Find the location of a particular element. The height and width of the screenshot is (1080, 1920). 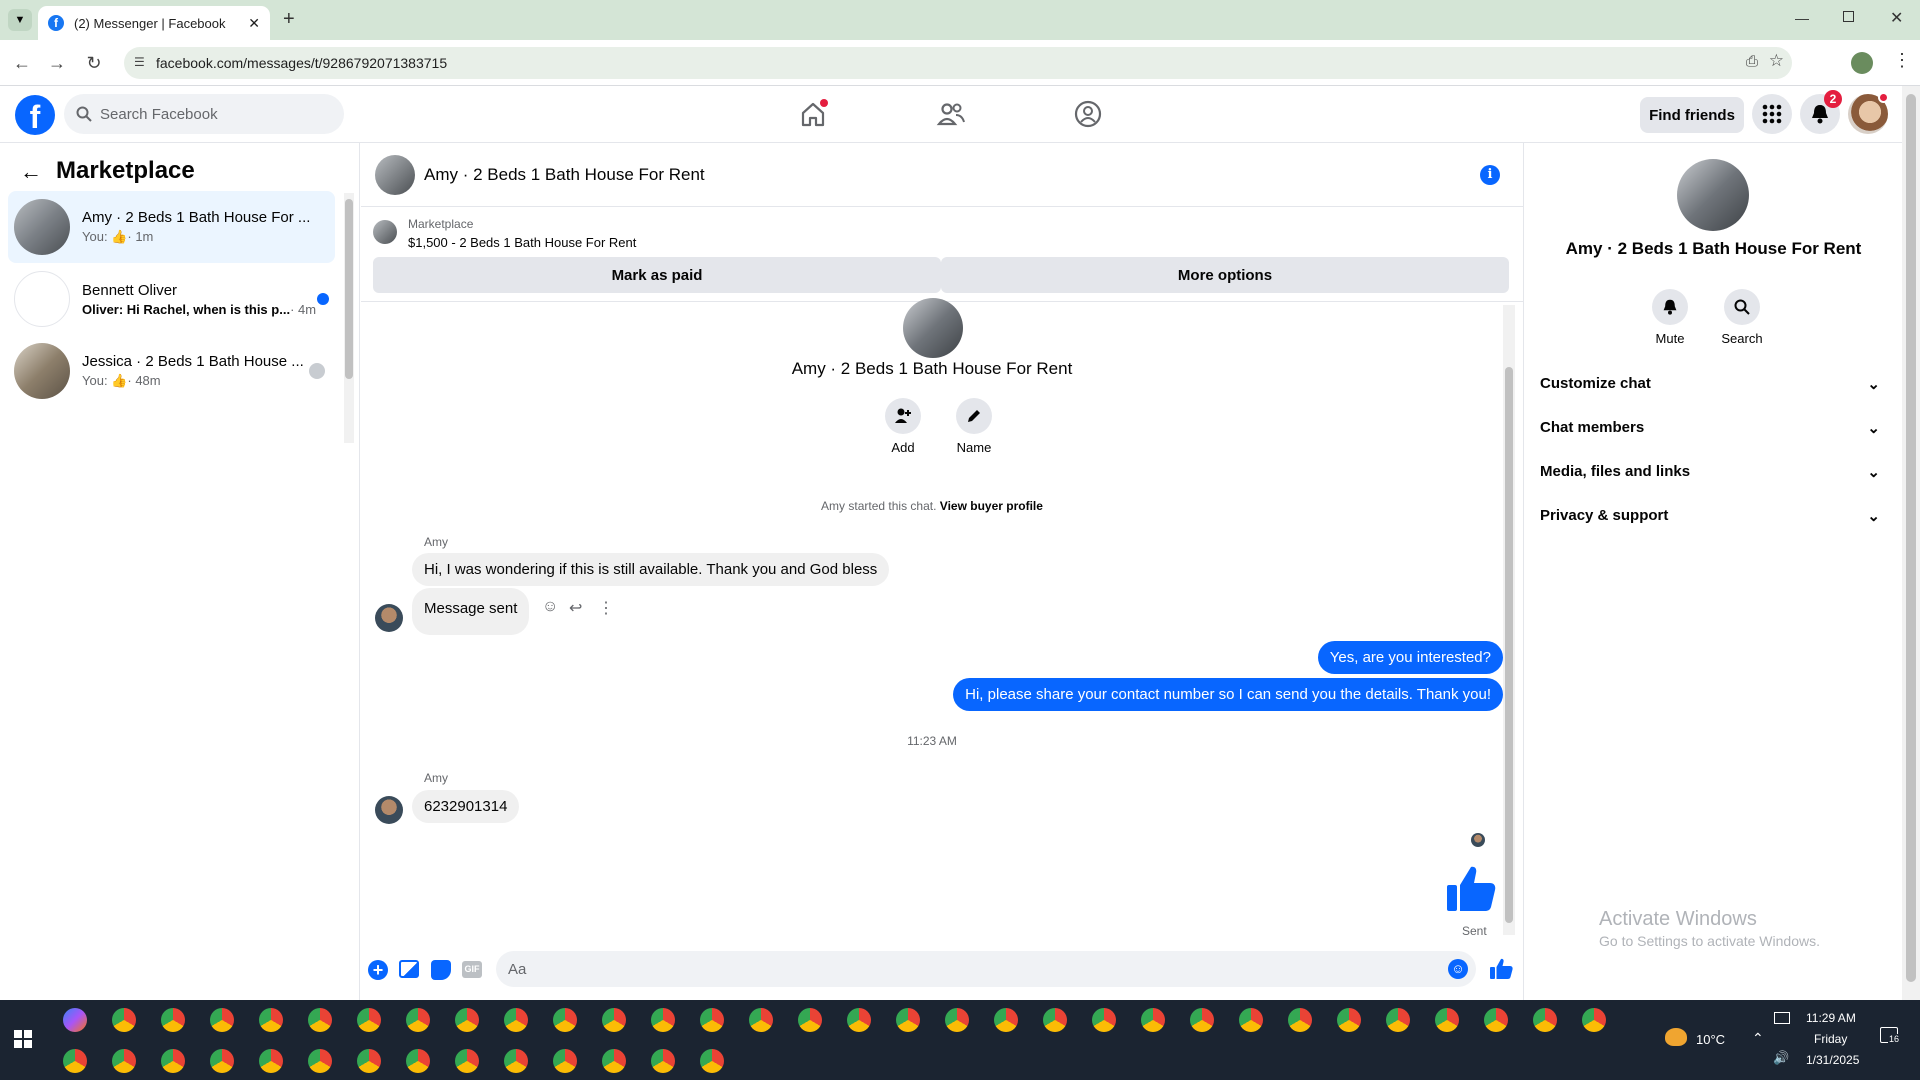

clock-date: 1/31/2025 is located at coordinates (1832, 1060).